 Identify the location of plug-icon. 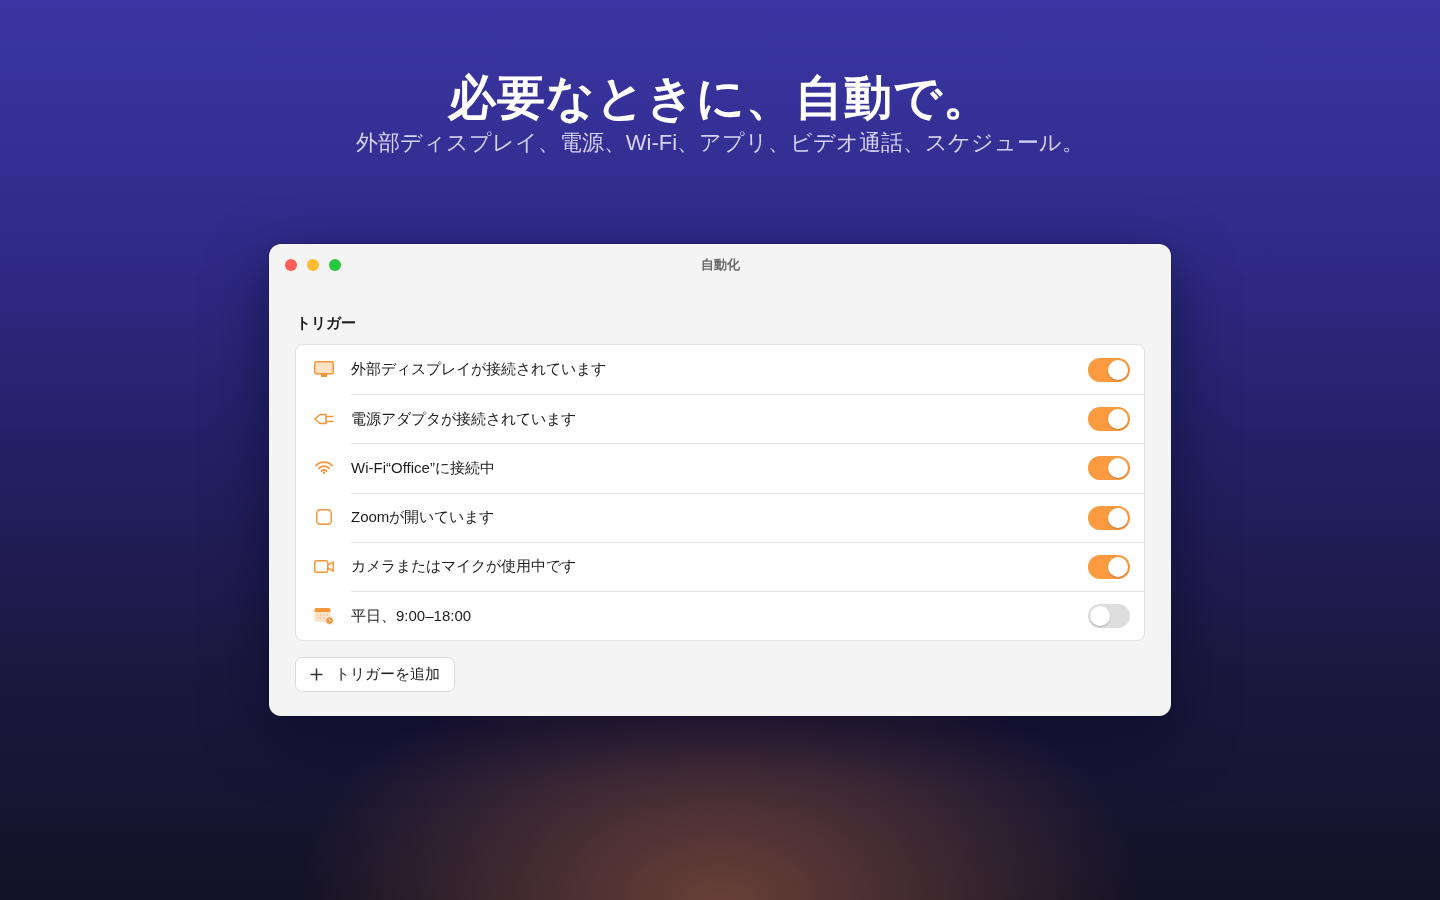
(324, 418).